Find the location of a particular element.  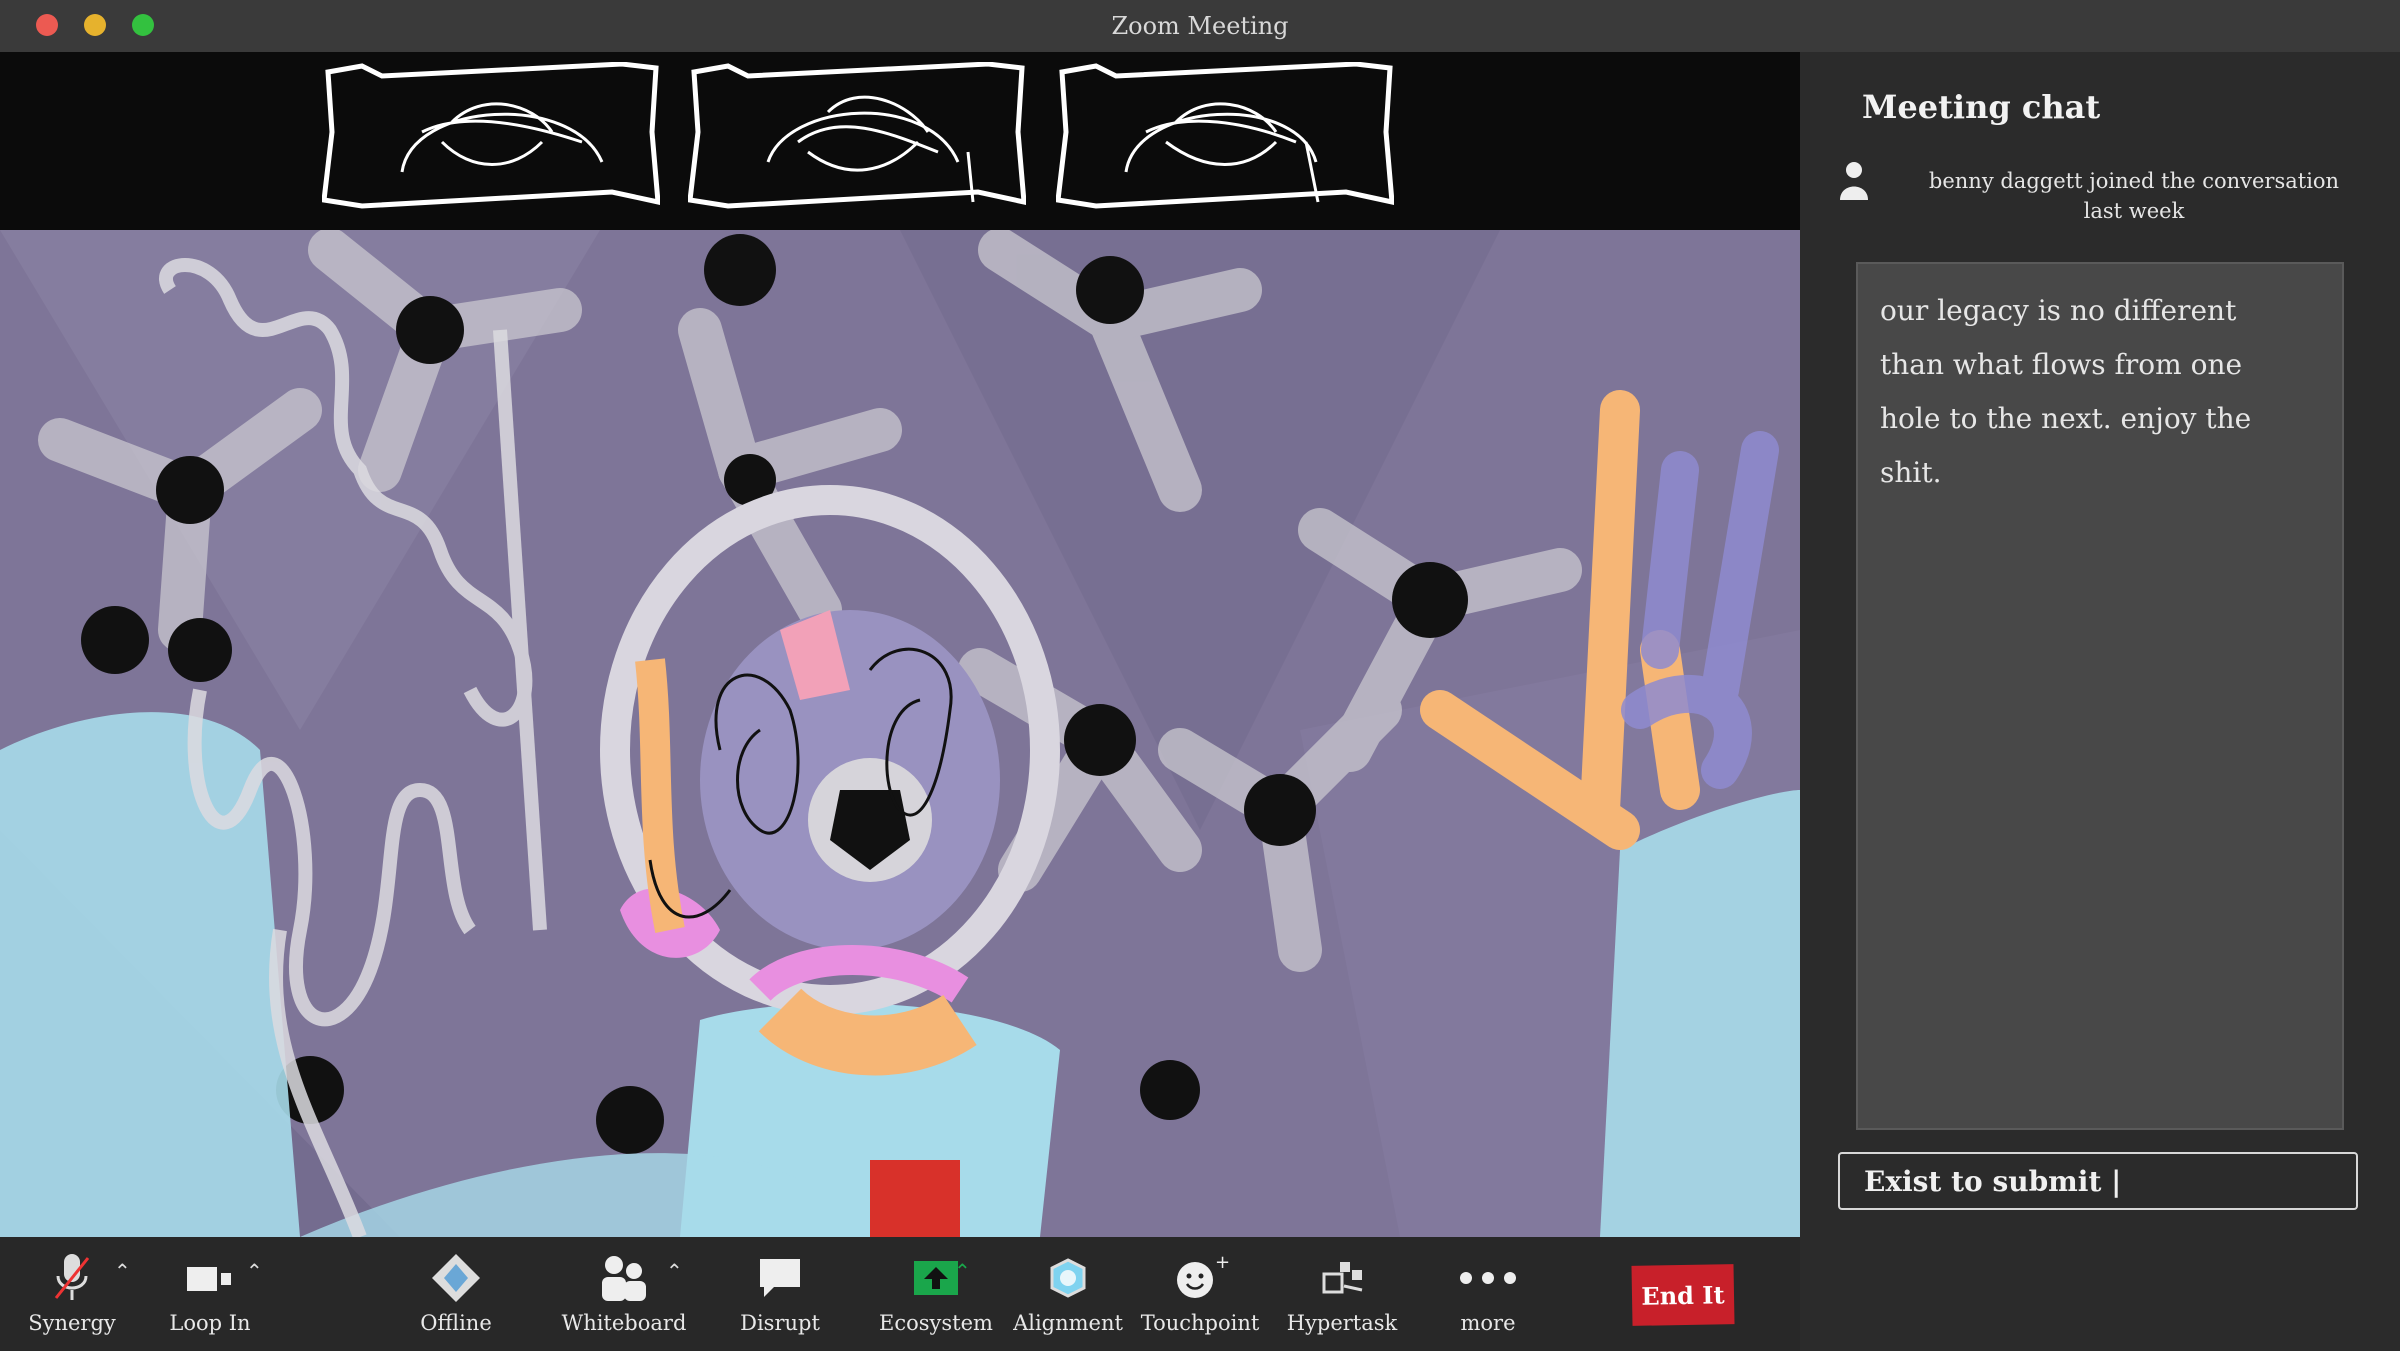

participant-thumbnail-strip is located at coordinates (900, 141).